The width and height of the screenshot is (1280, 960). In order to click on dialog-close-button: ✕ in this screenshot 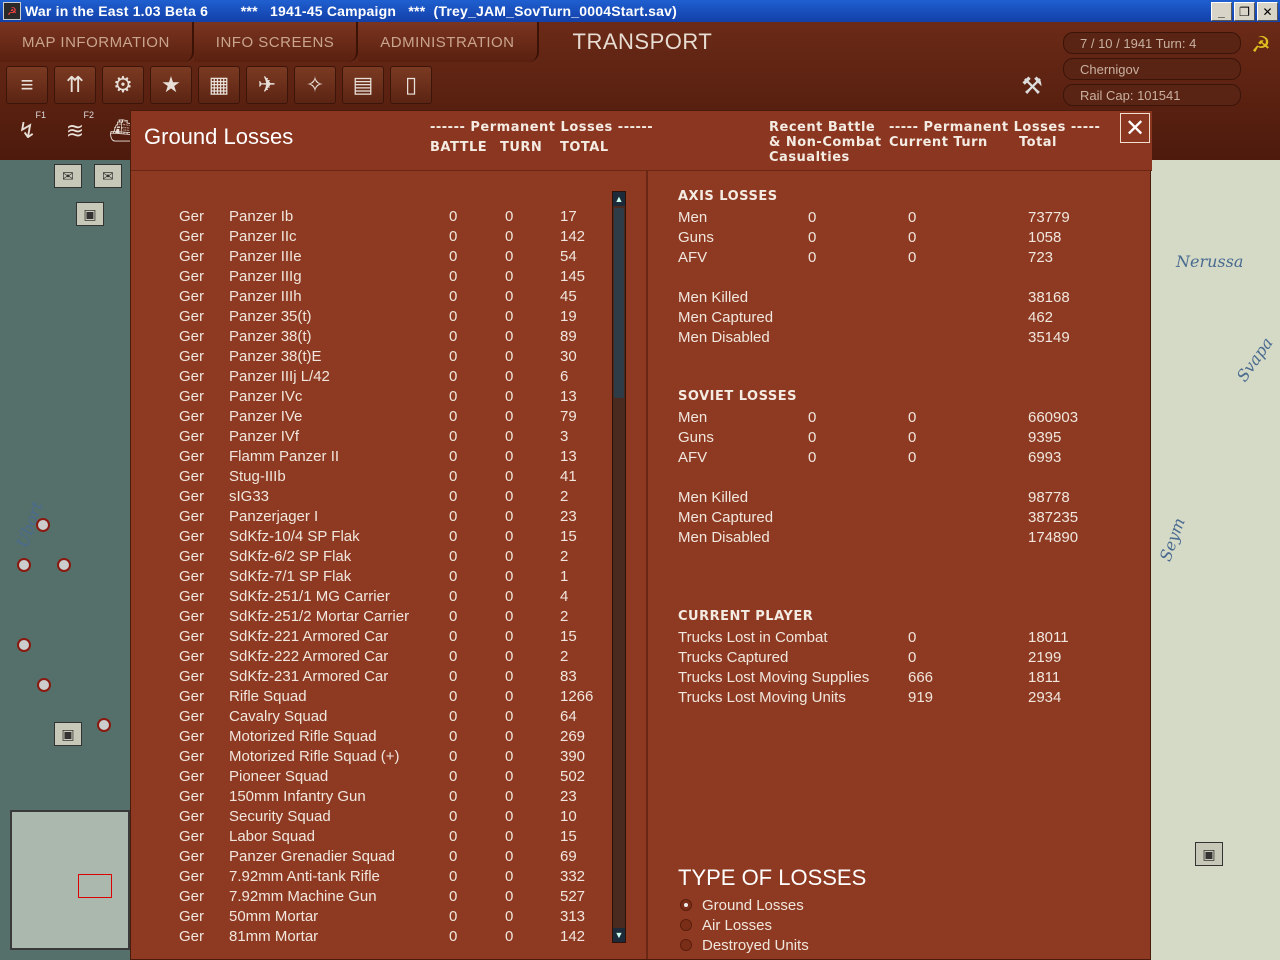, I will do `click(1135, 128)`.